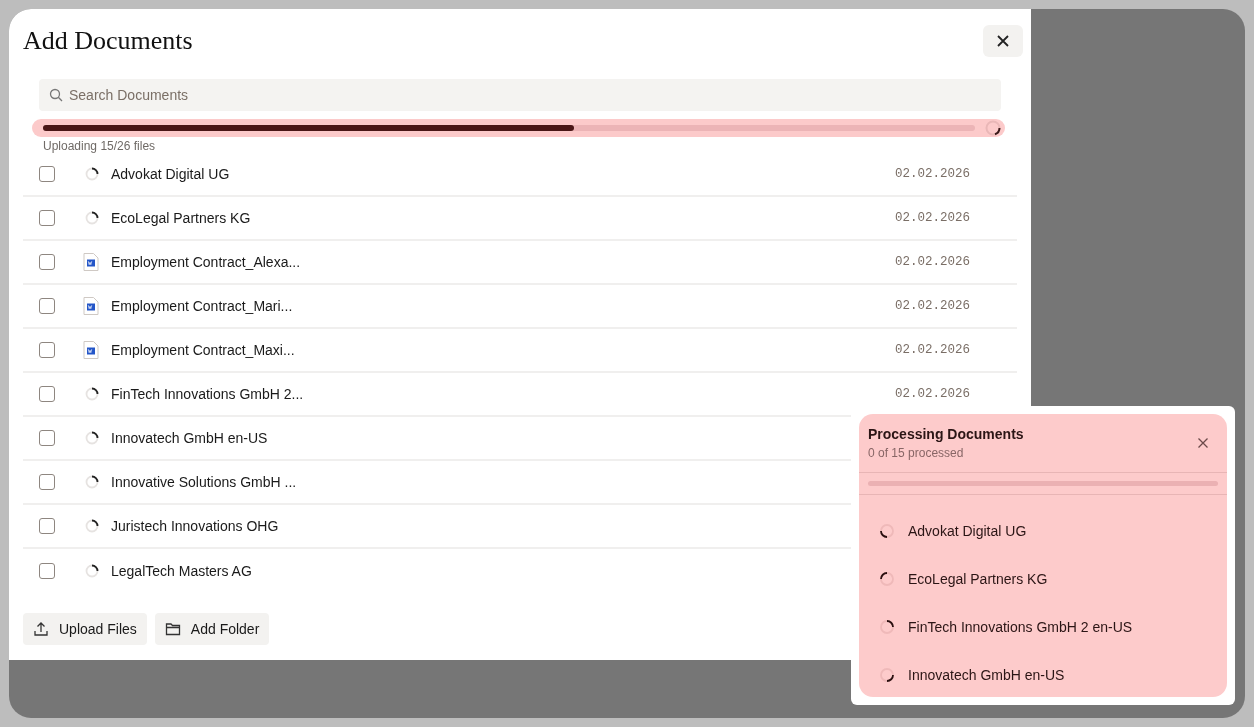  Describe the element at coordinates (916, 453) in the screenshot. I see `popup-subtitle: 0 of 15 processed` at that location.